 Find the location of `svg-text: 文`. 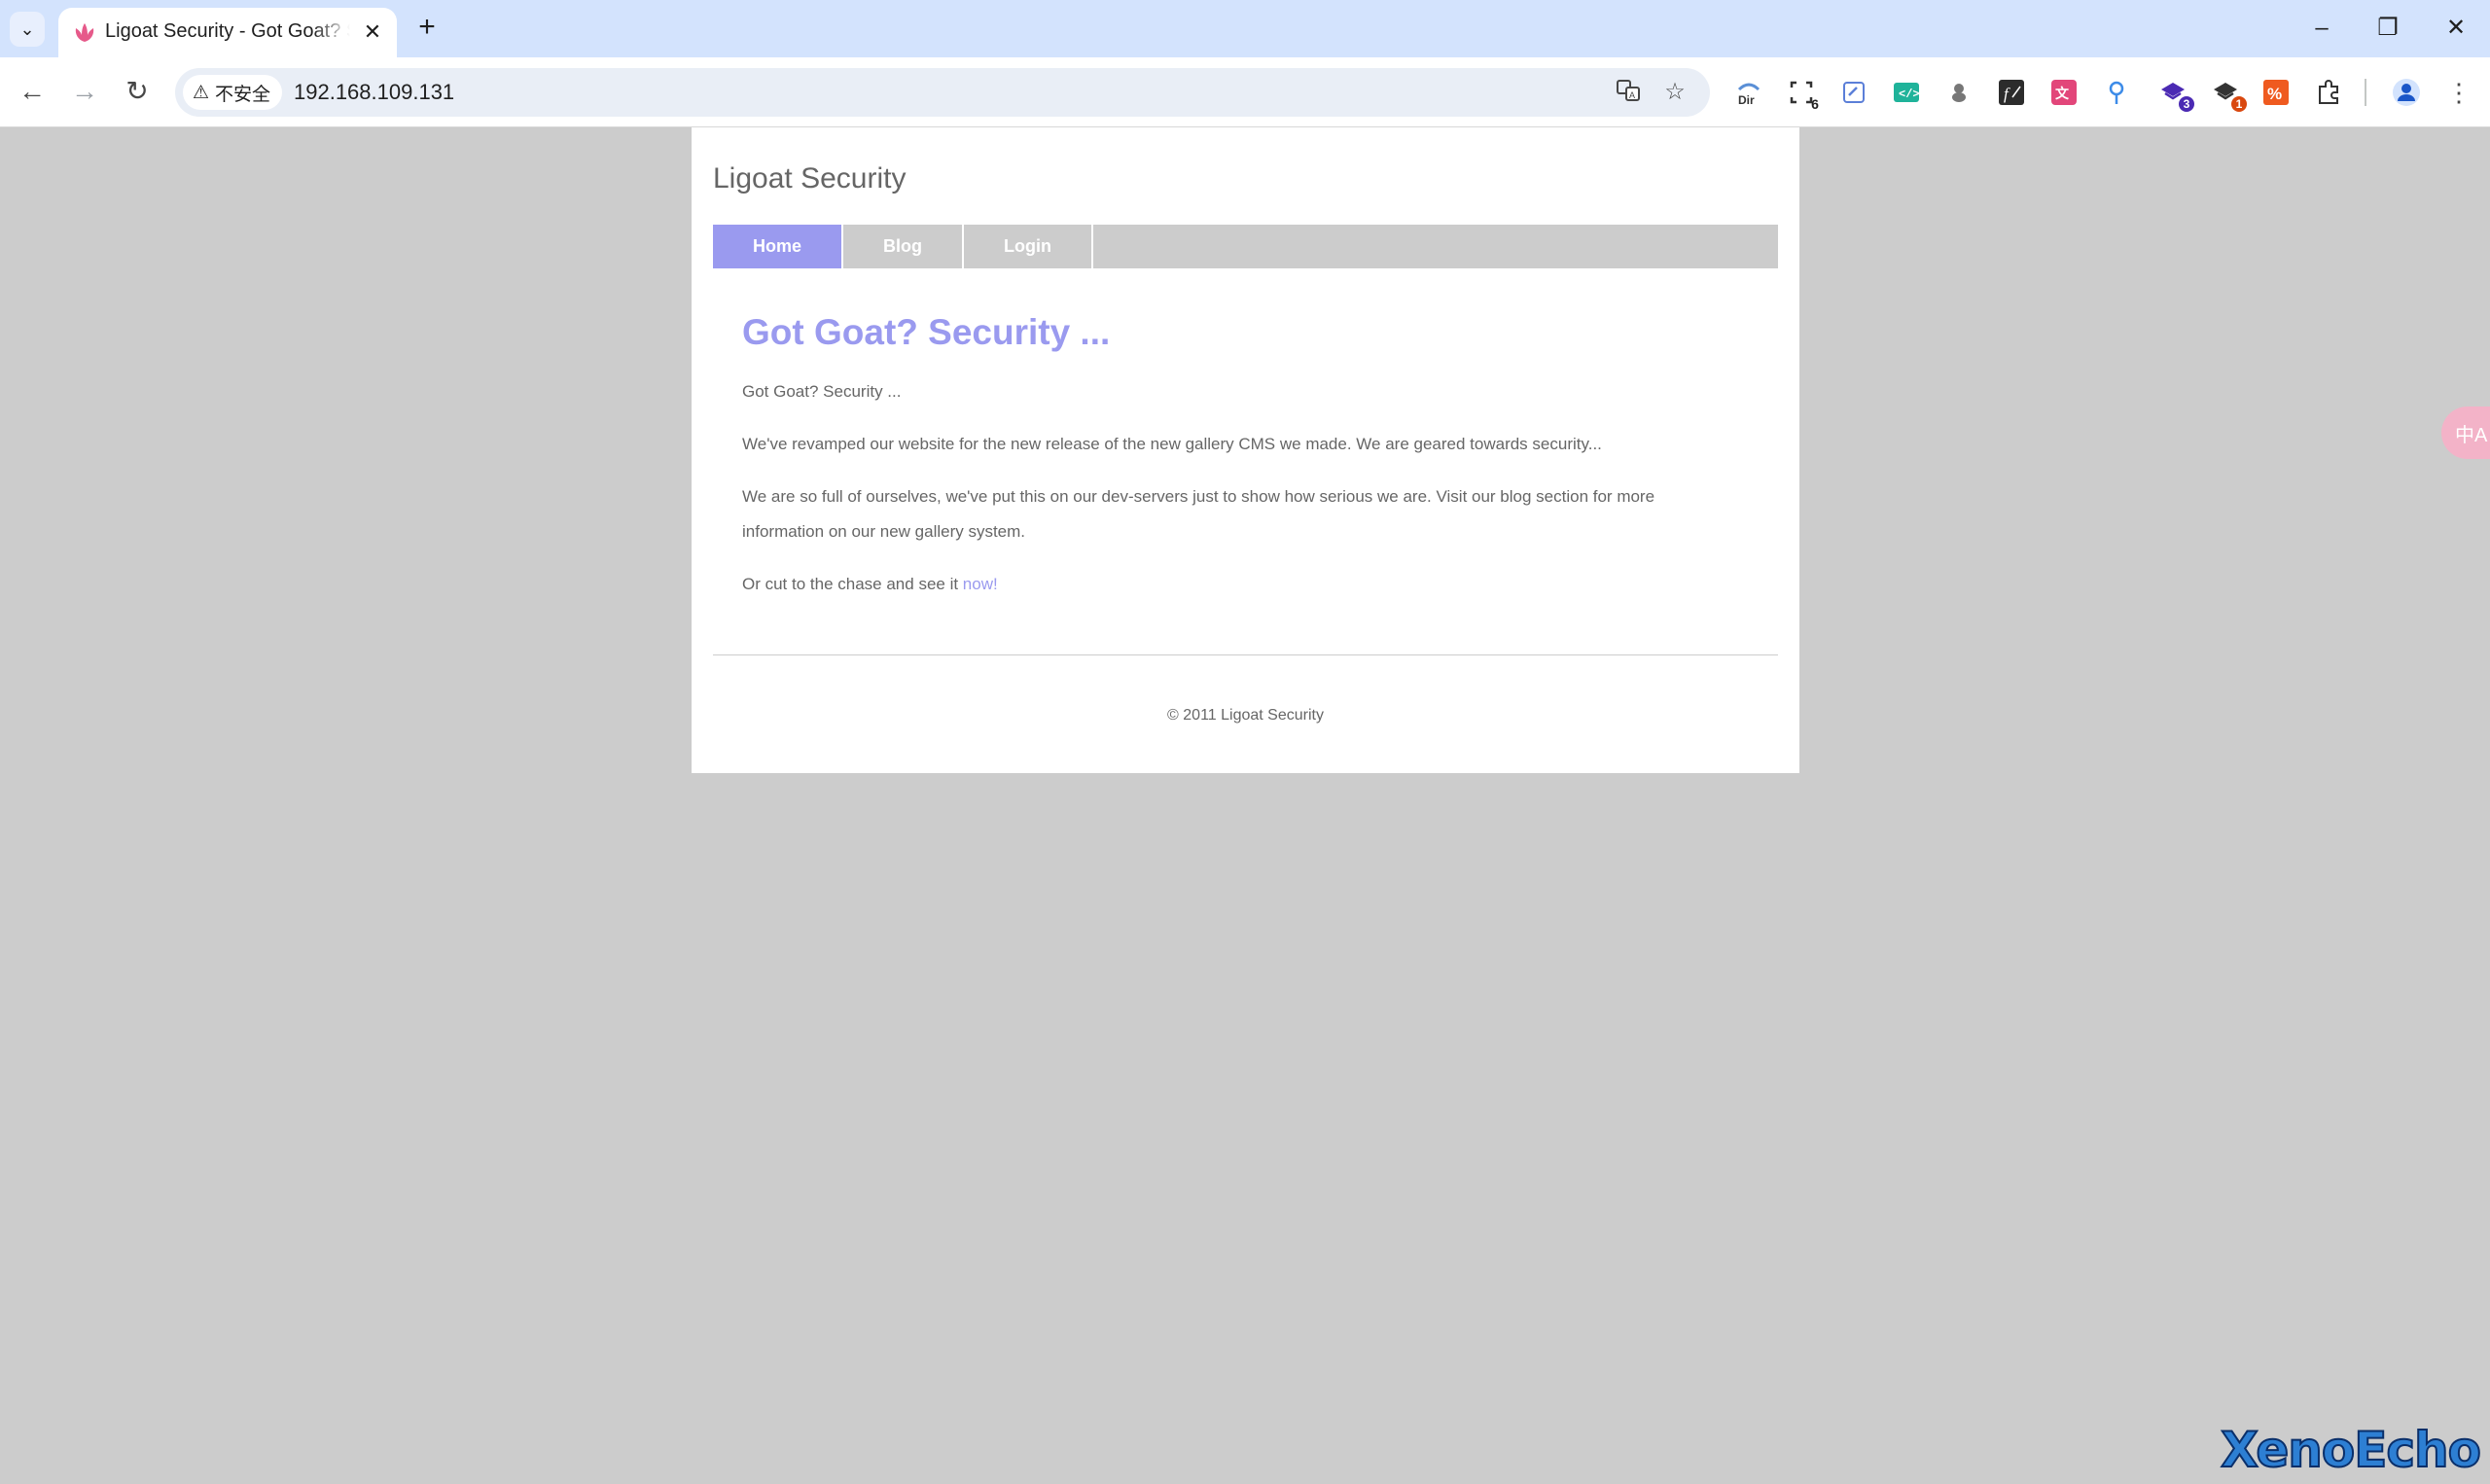

svg-text: 文 is located at coordinates (2062, 94).